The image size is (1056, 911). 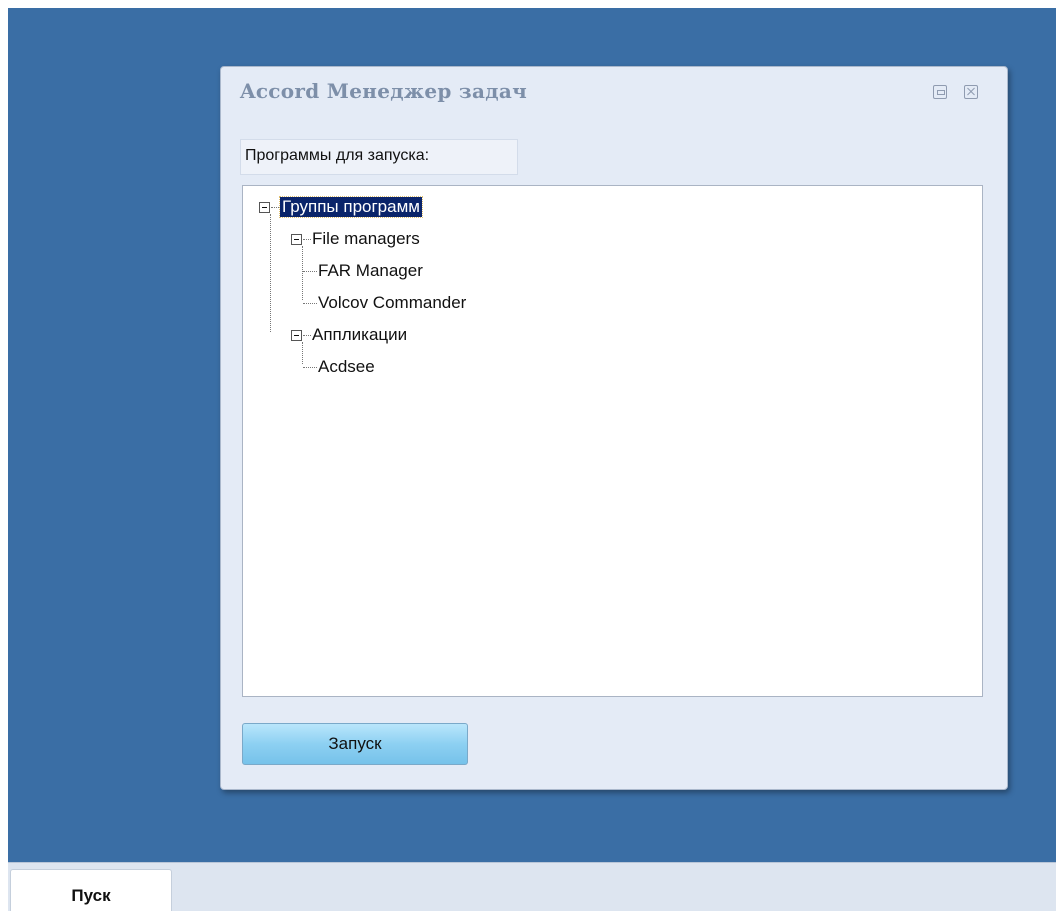 What do you see at coordinates (370, 270) in the screenshot?
I see `tree-node-label: FAR Manager` at bounding box center [370, 270].